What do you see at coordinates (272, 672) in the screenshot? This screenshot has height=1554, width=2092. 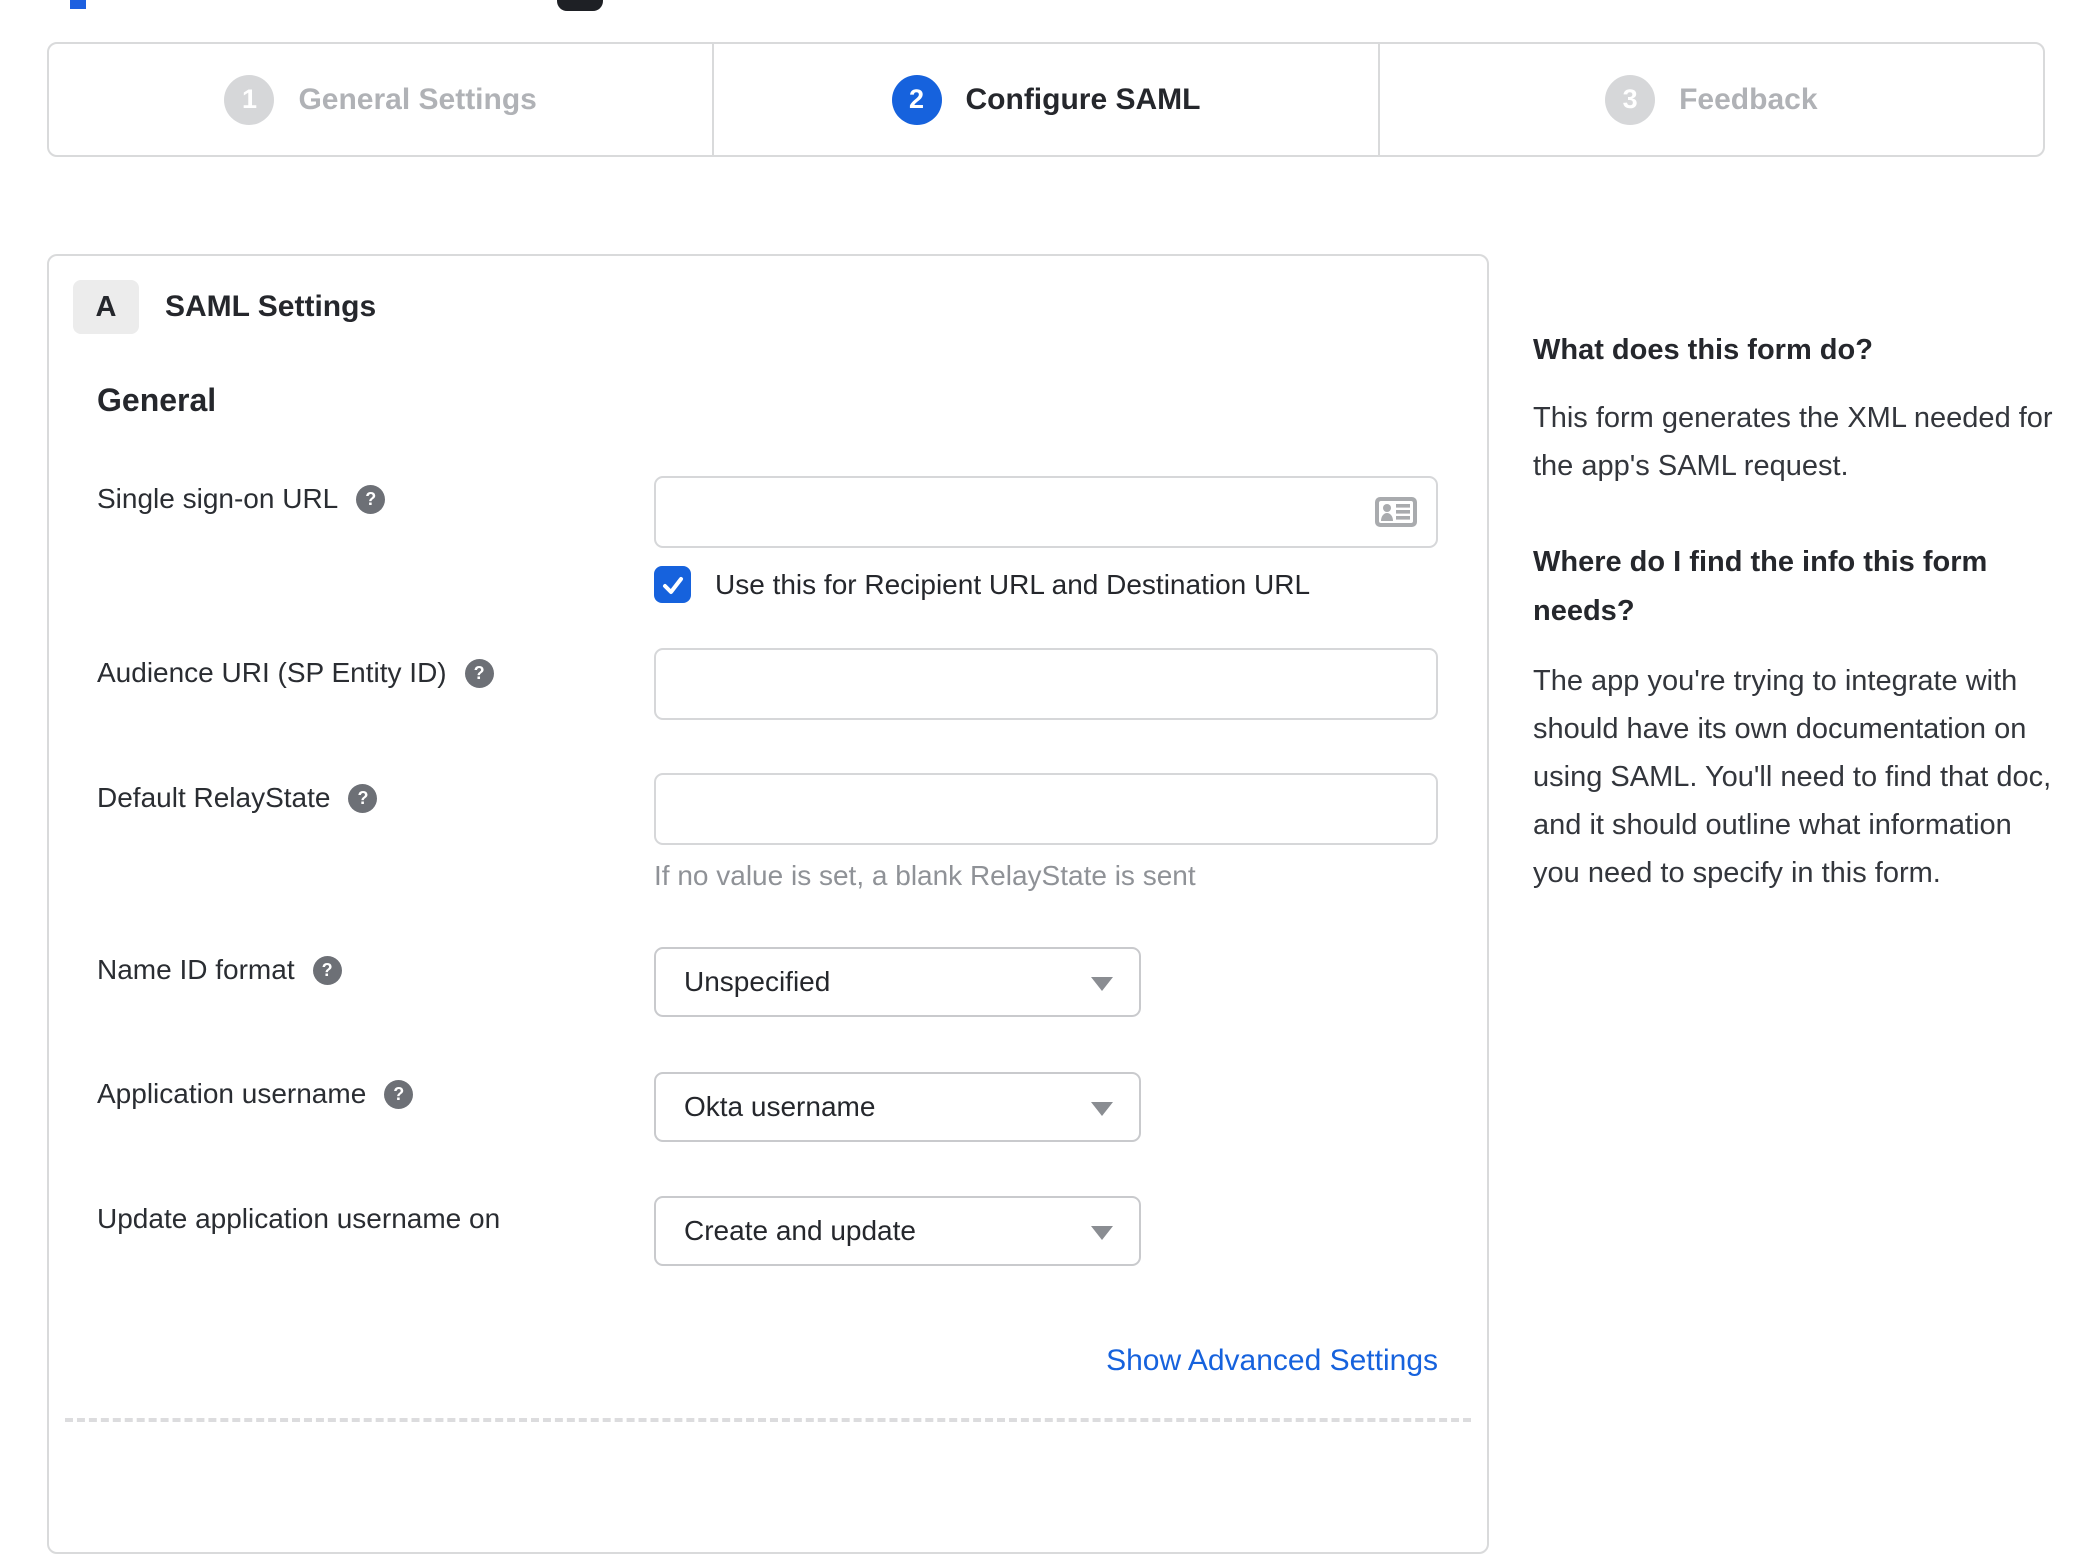 I see `field-label-text: Audience URI (SP Entity ID)` at bounding box center [272, 672].